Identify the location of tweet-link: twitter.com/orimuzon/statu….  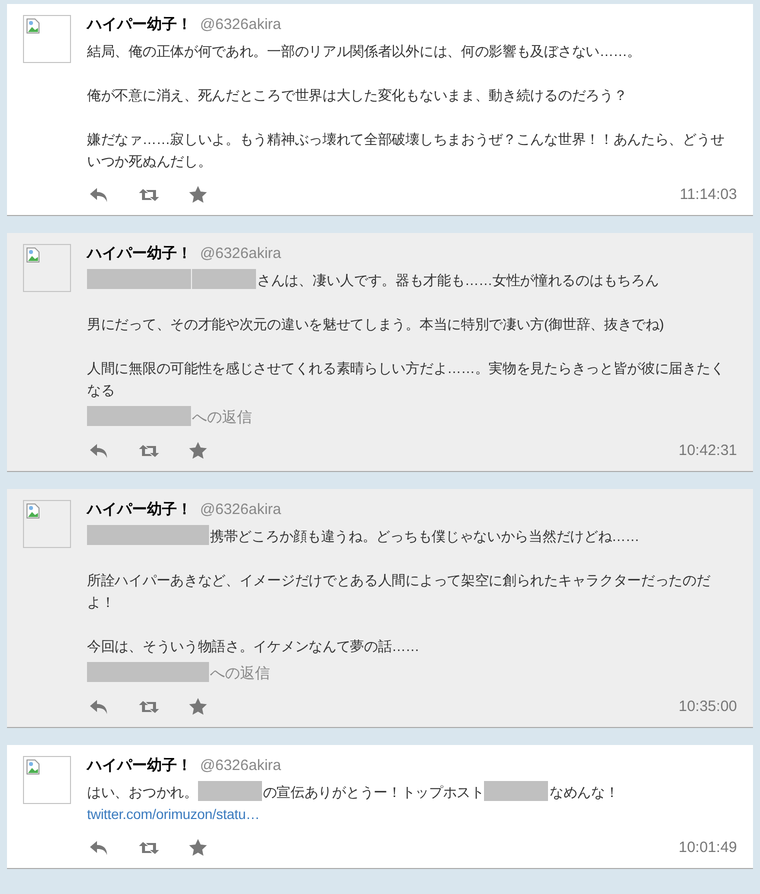
(173, 814).